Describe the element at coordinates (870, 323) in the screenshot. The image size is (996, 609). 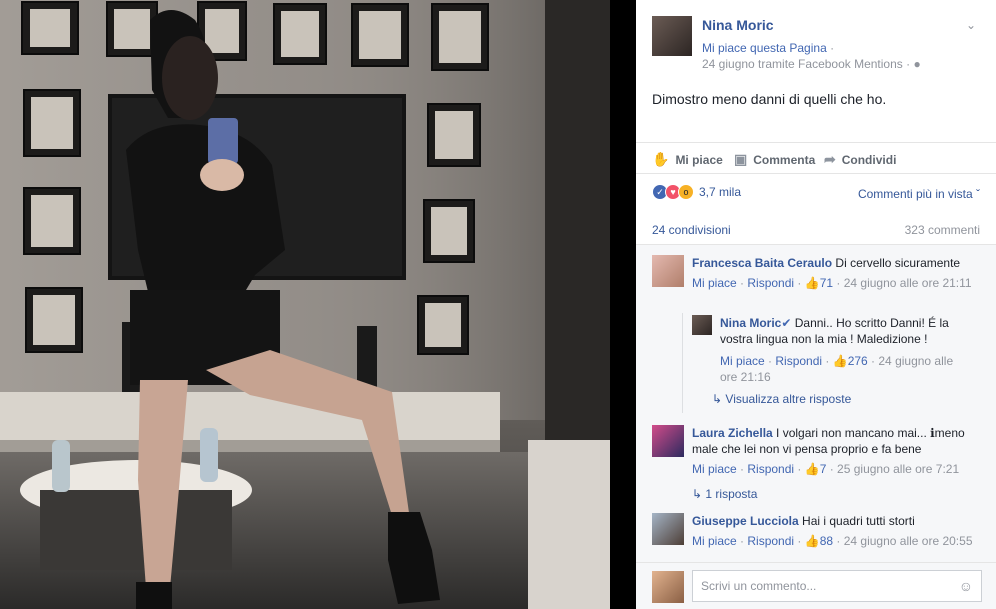
I see `reply-text-line1: Danni.. Ho scritto Danni! É la` at that location.